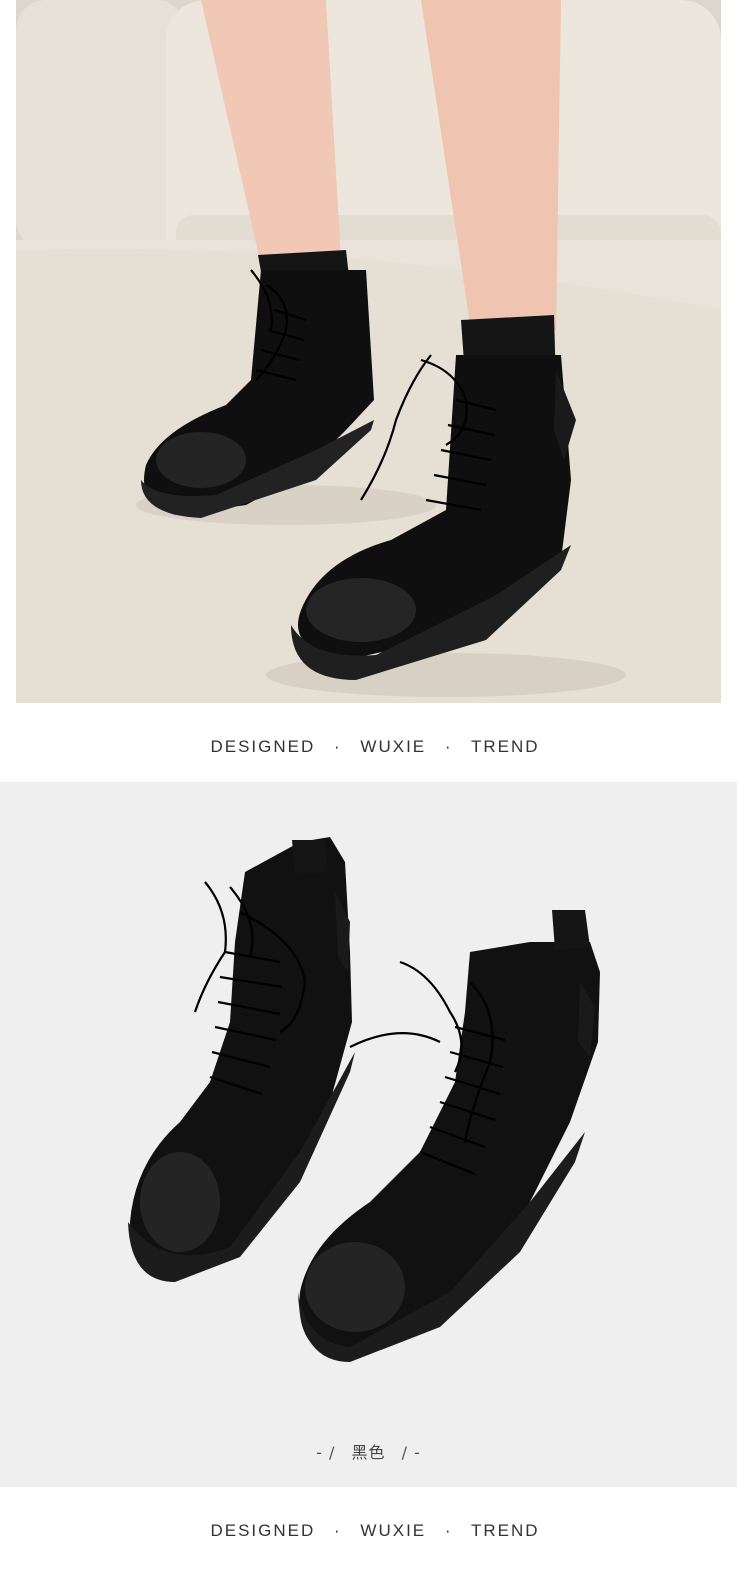  I want to click on color-label-right-deco: / -, so click(411, 1452).